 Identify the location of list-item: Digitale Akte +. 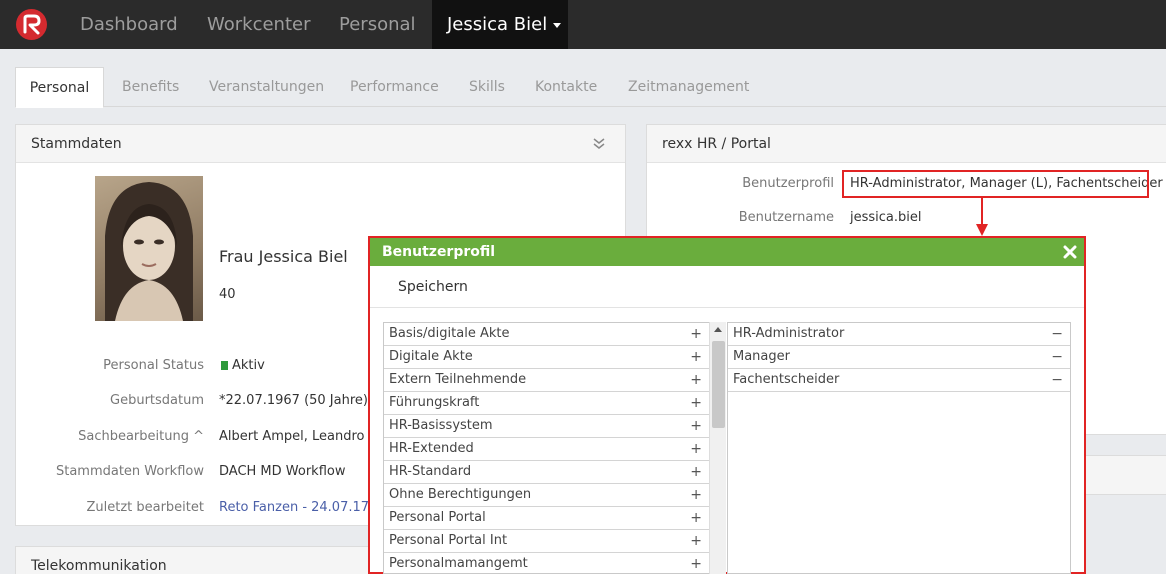
(546, 357).